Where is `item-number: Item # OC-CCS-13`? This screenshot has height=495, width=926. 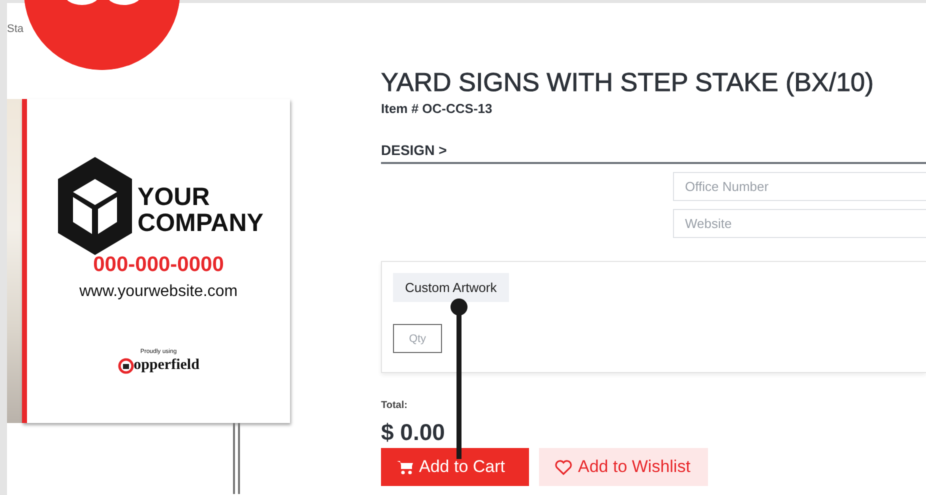
item-number: Item # OC-CCS-13 is located at coordinates (437, 108).